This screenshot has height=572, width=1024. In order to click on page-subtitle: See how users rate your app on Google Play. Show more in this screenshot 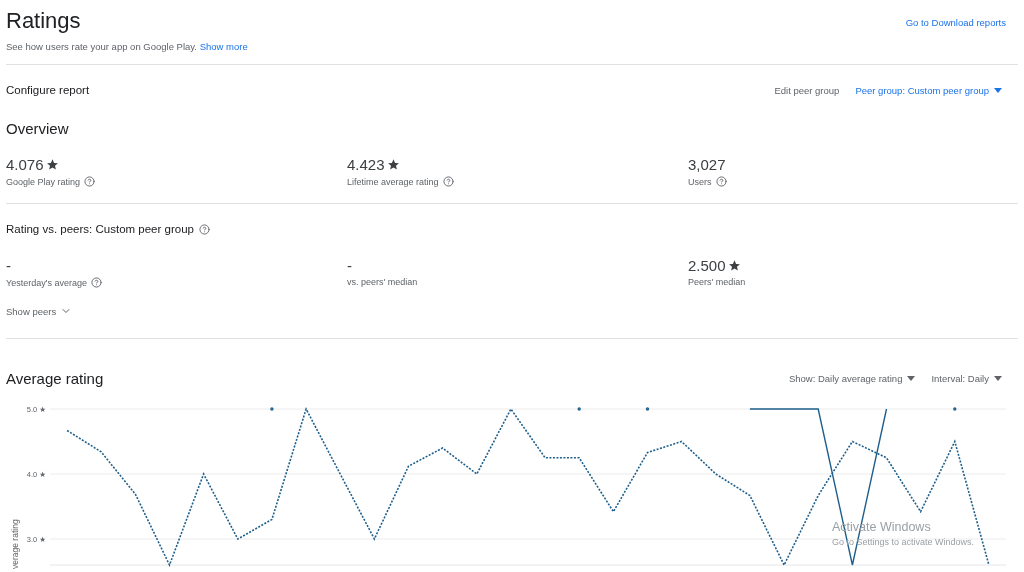, I will do `click(127, 46)`.